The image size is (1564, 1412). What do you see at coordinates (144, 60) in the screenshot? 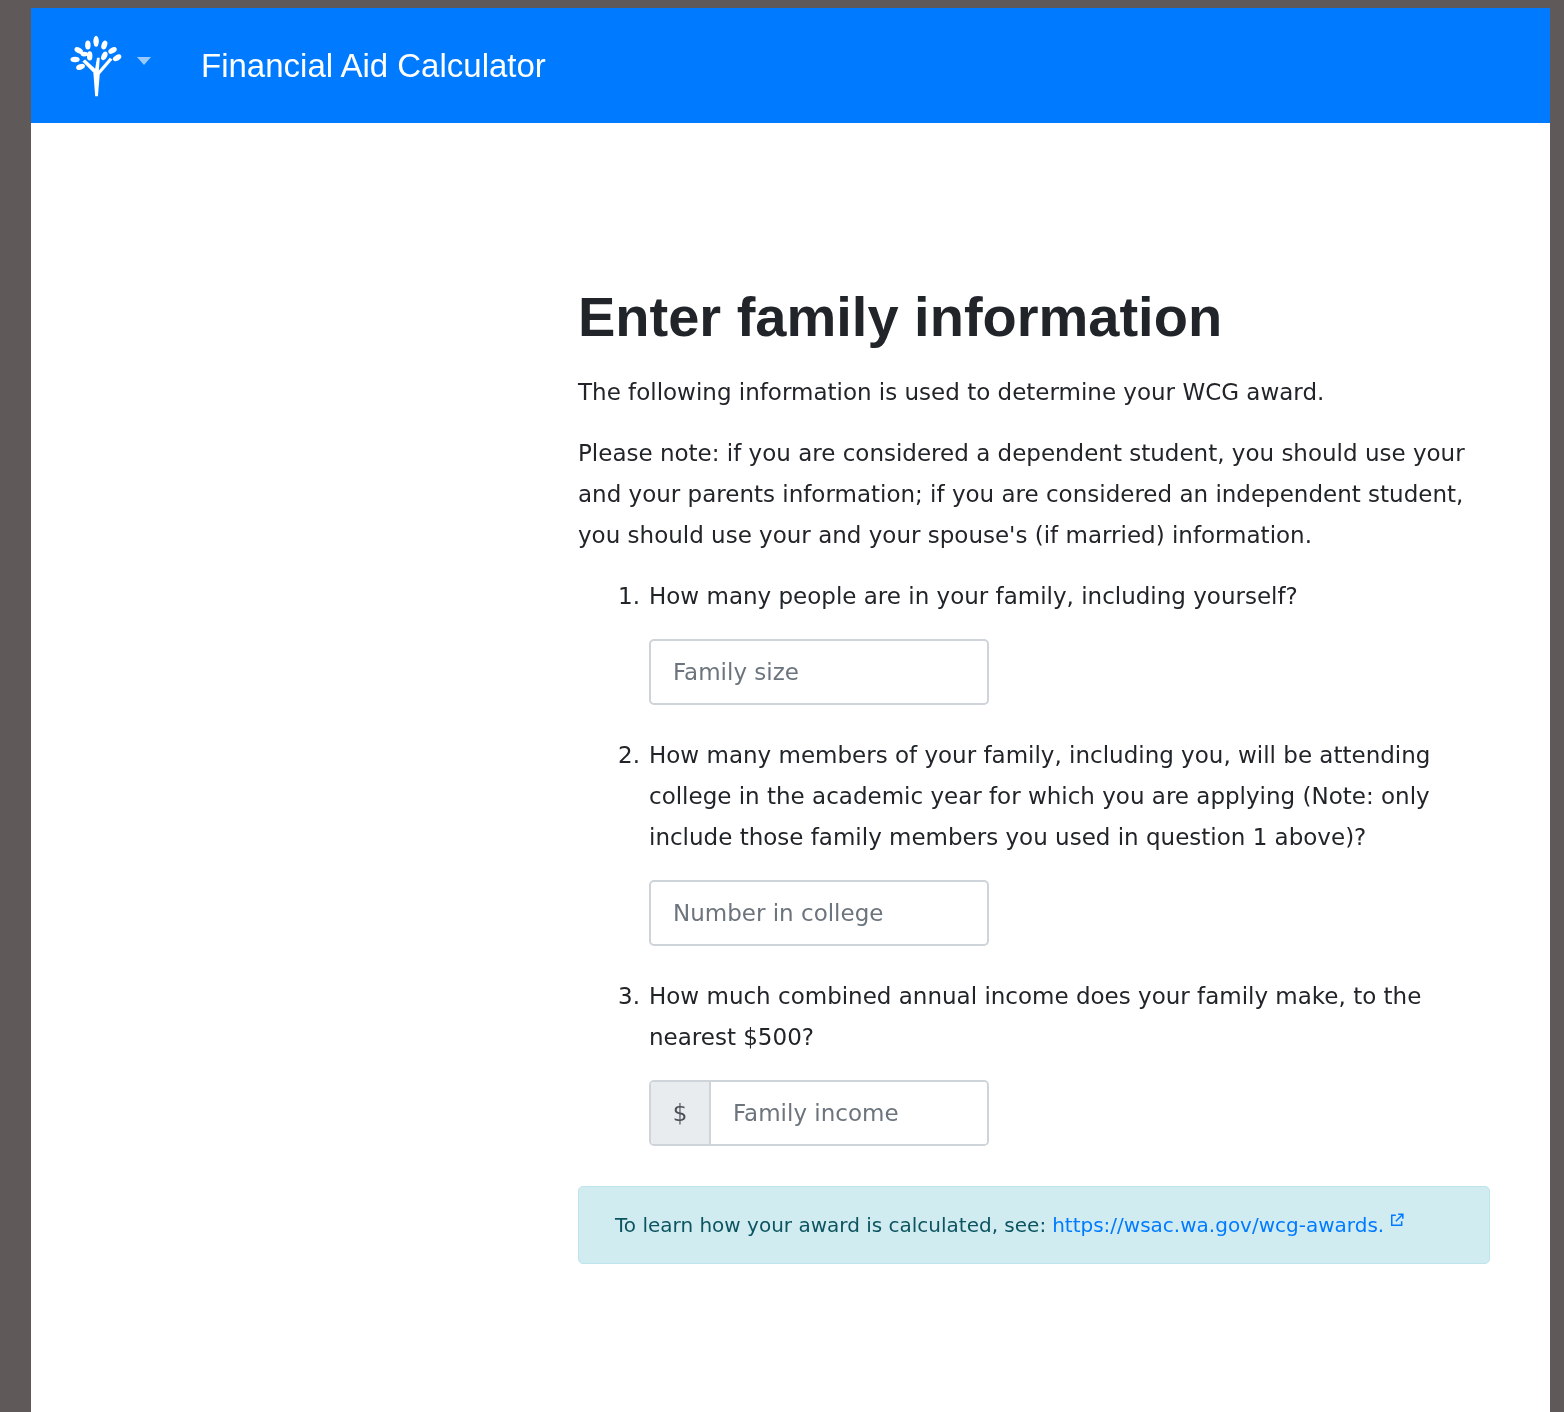
I see `caret-icon` at bounding box center [144, 60].